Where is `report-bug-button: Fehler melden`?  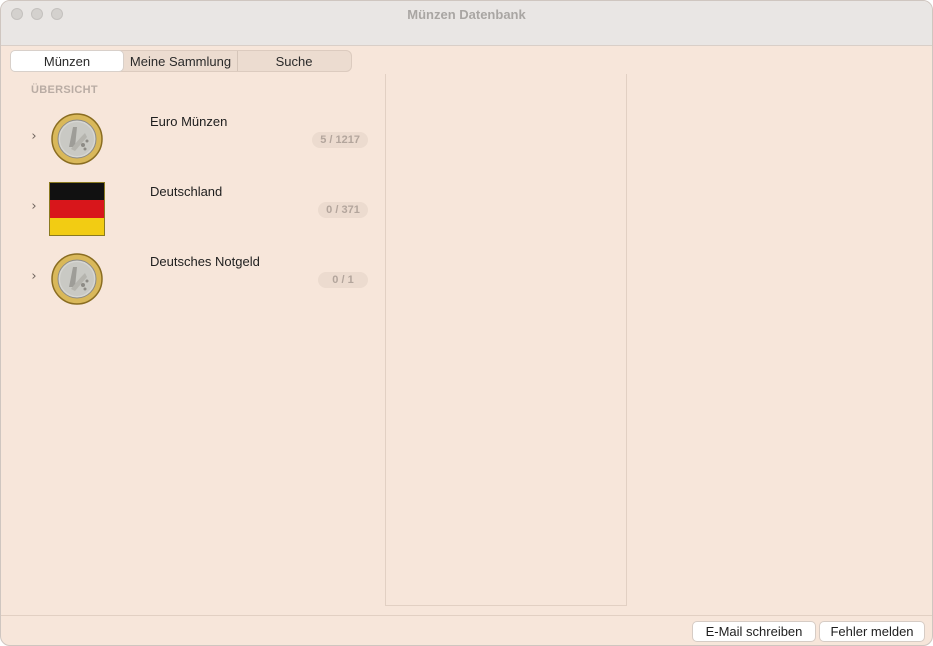
report-bug-button: Fehler melden is located at coordinates (872, 631).